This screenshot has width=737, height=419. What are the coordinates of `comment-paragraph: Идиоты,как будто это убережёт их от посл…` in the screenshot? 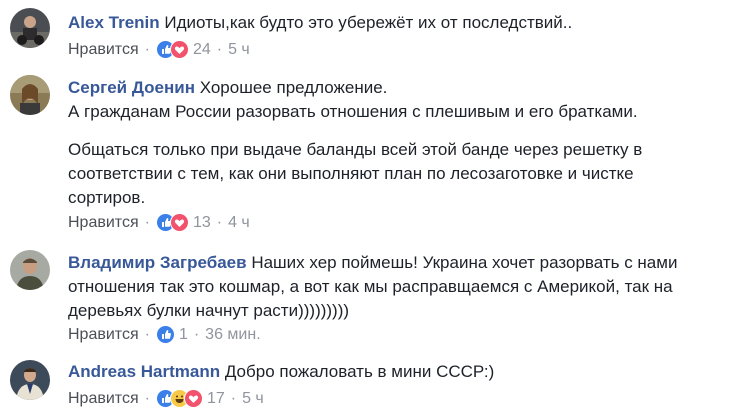 It's located at (368, 22).